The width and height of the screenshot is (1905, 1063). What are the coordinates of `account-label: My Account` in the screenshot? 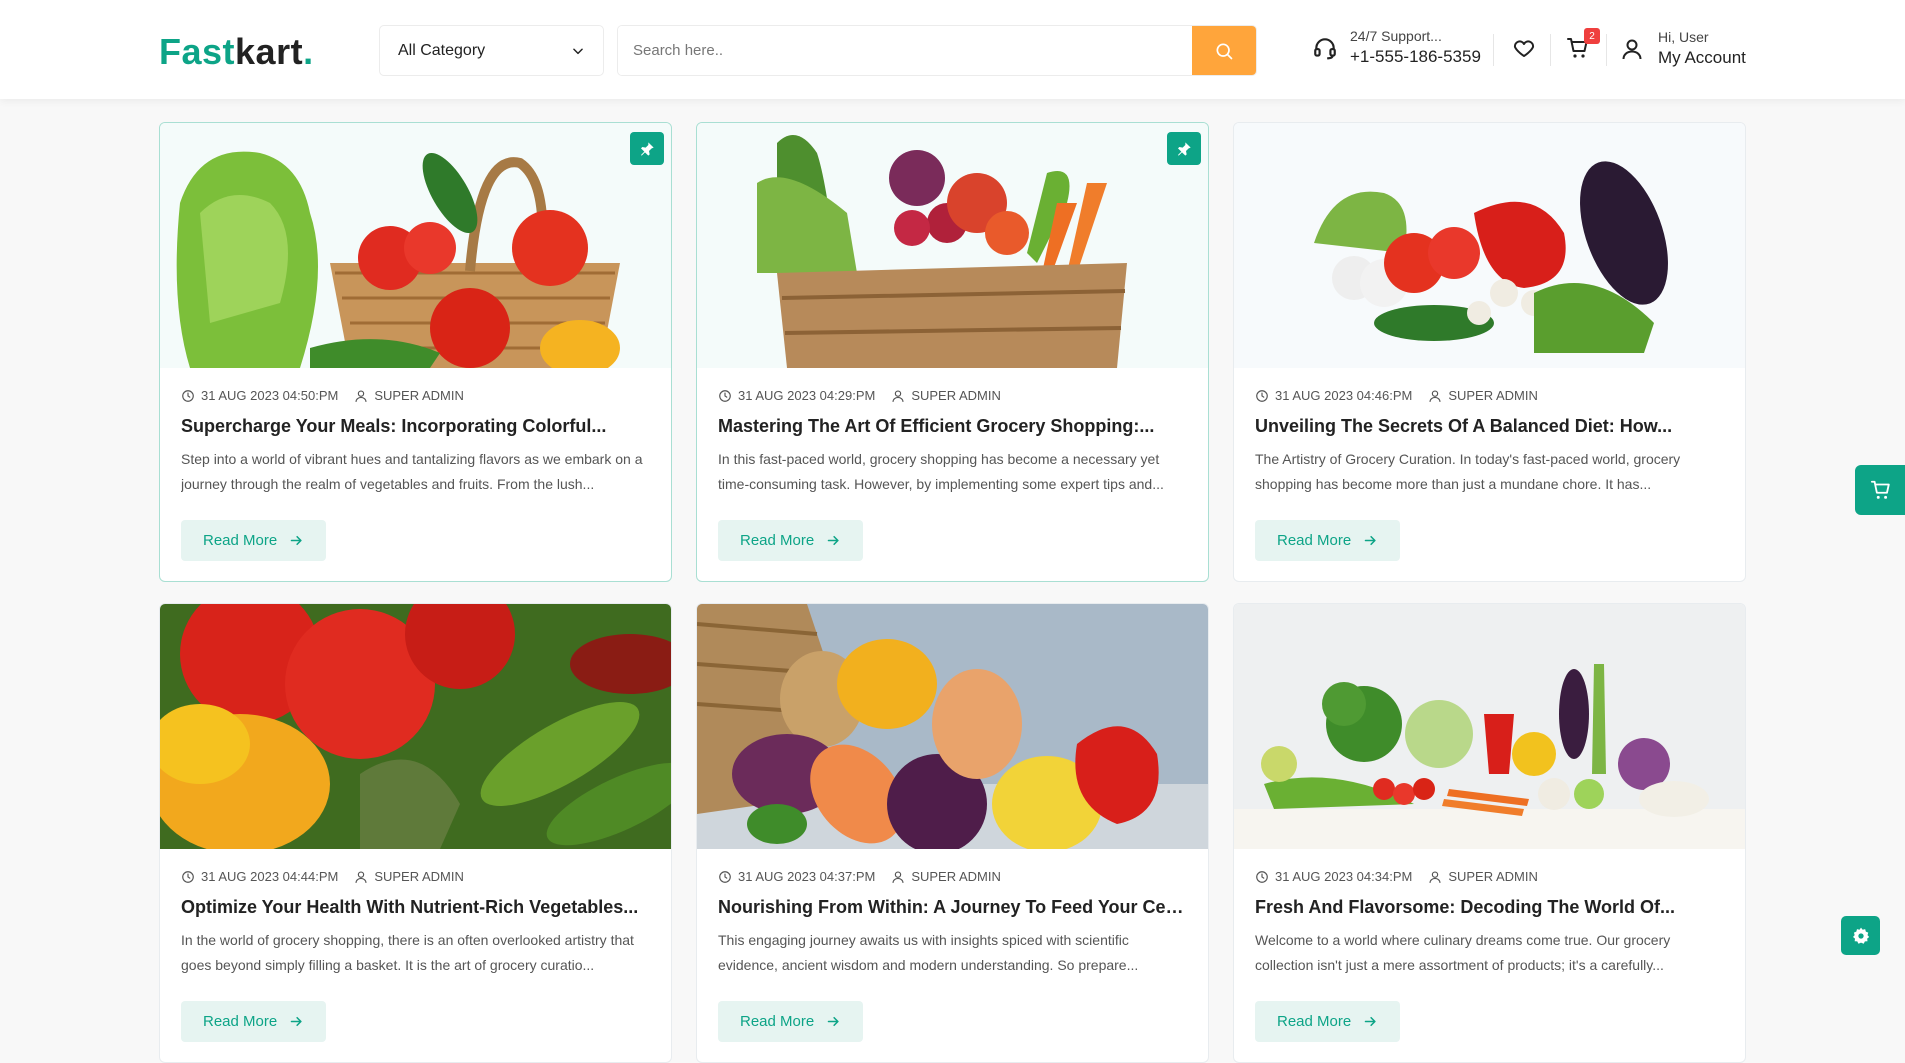 It's located at (1702, 57).